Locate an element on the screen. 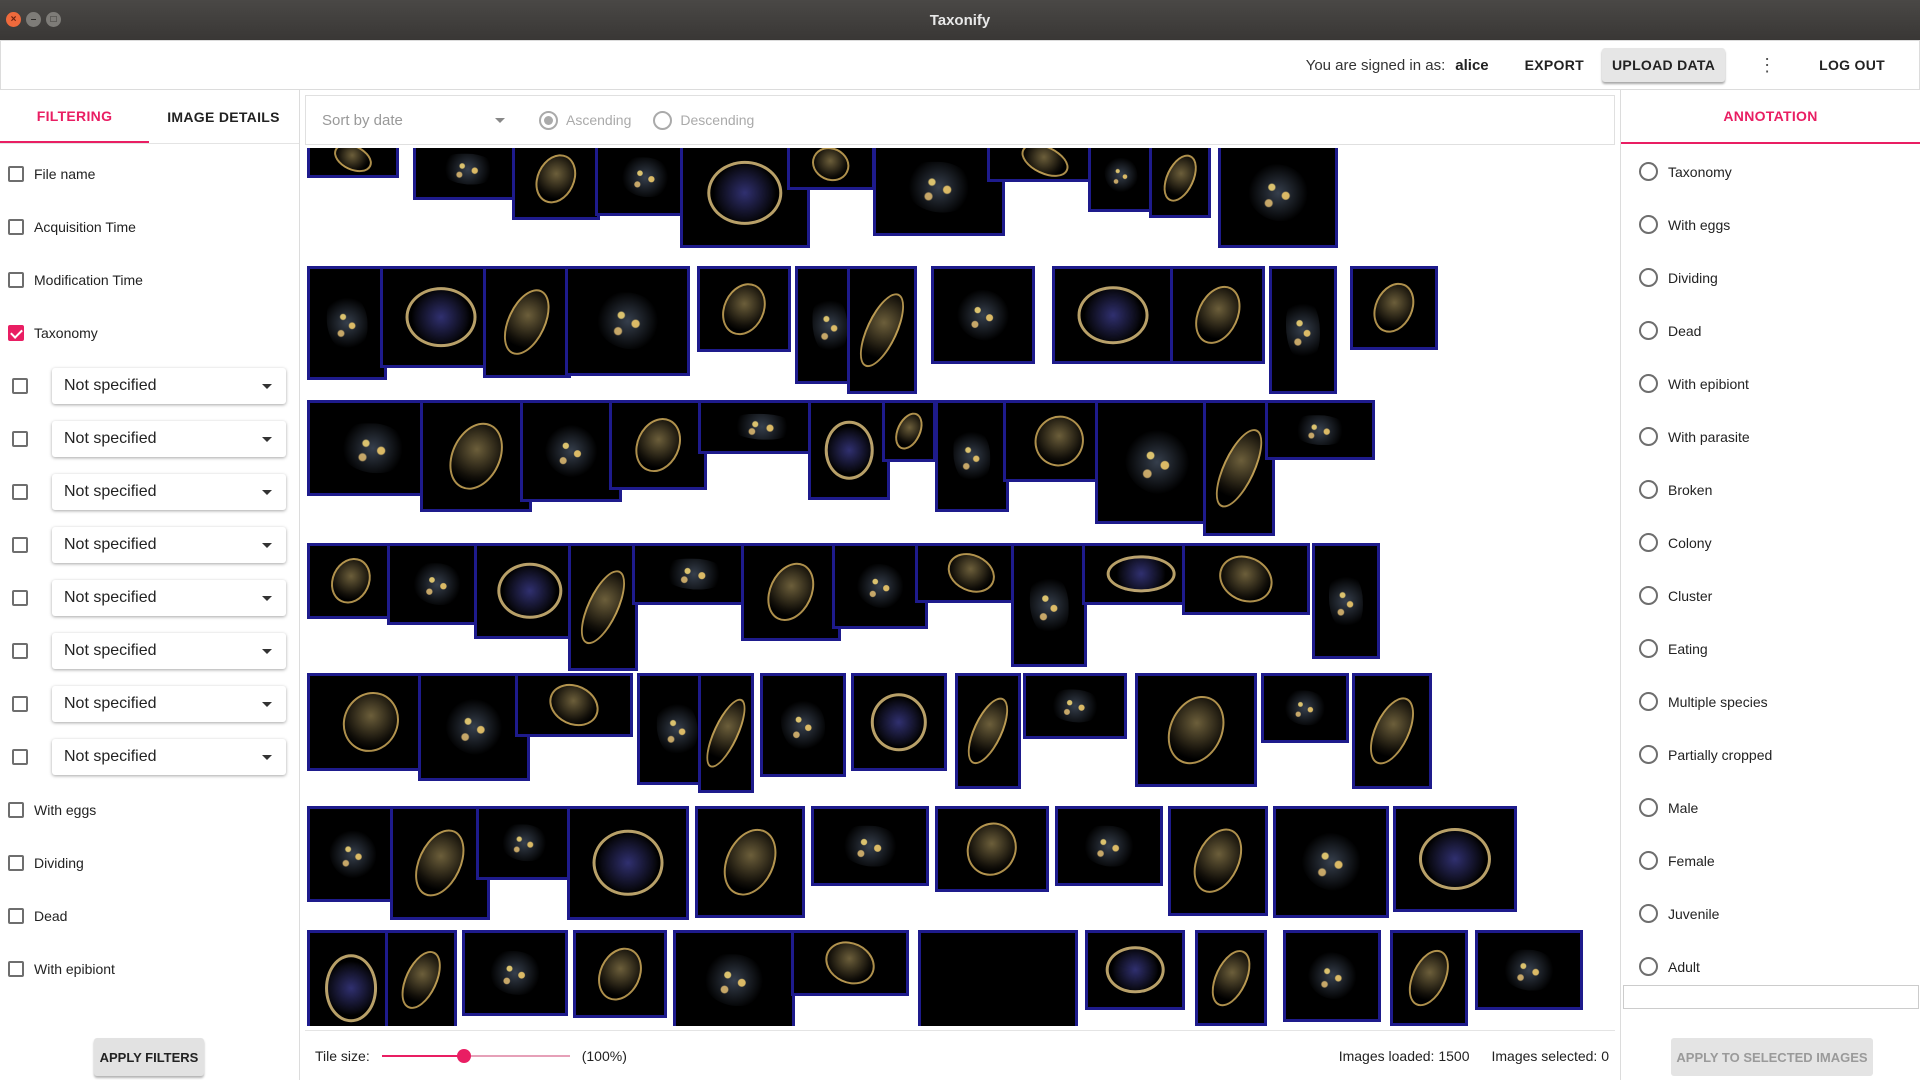  filter-dead: Dead is located at coordinates (37, 916).